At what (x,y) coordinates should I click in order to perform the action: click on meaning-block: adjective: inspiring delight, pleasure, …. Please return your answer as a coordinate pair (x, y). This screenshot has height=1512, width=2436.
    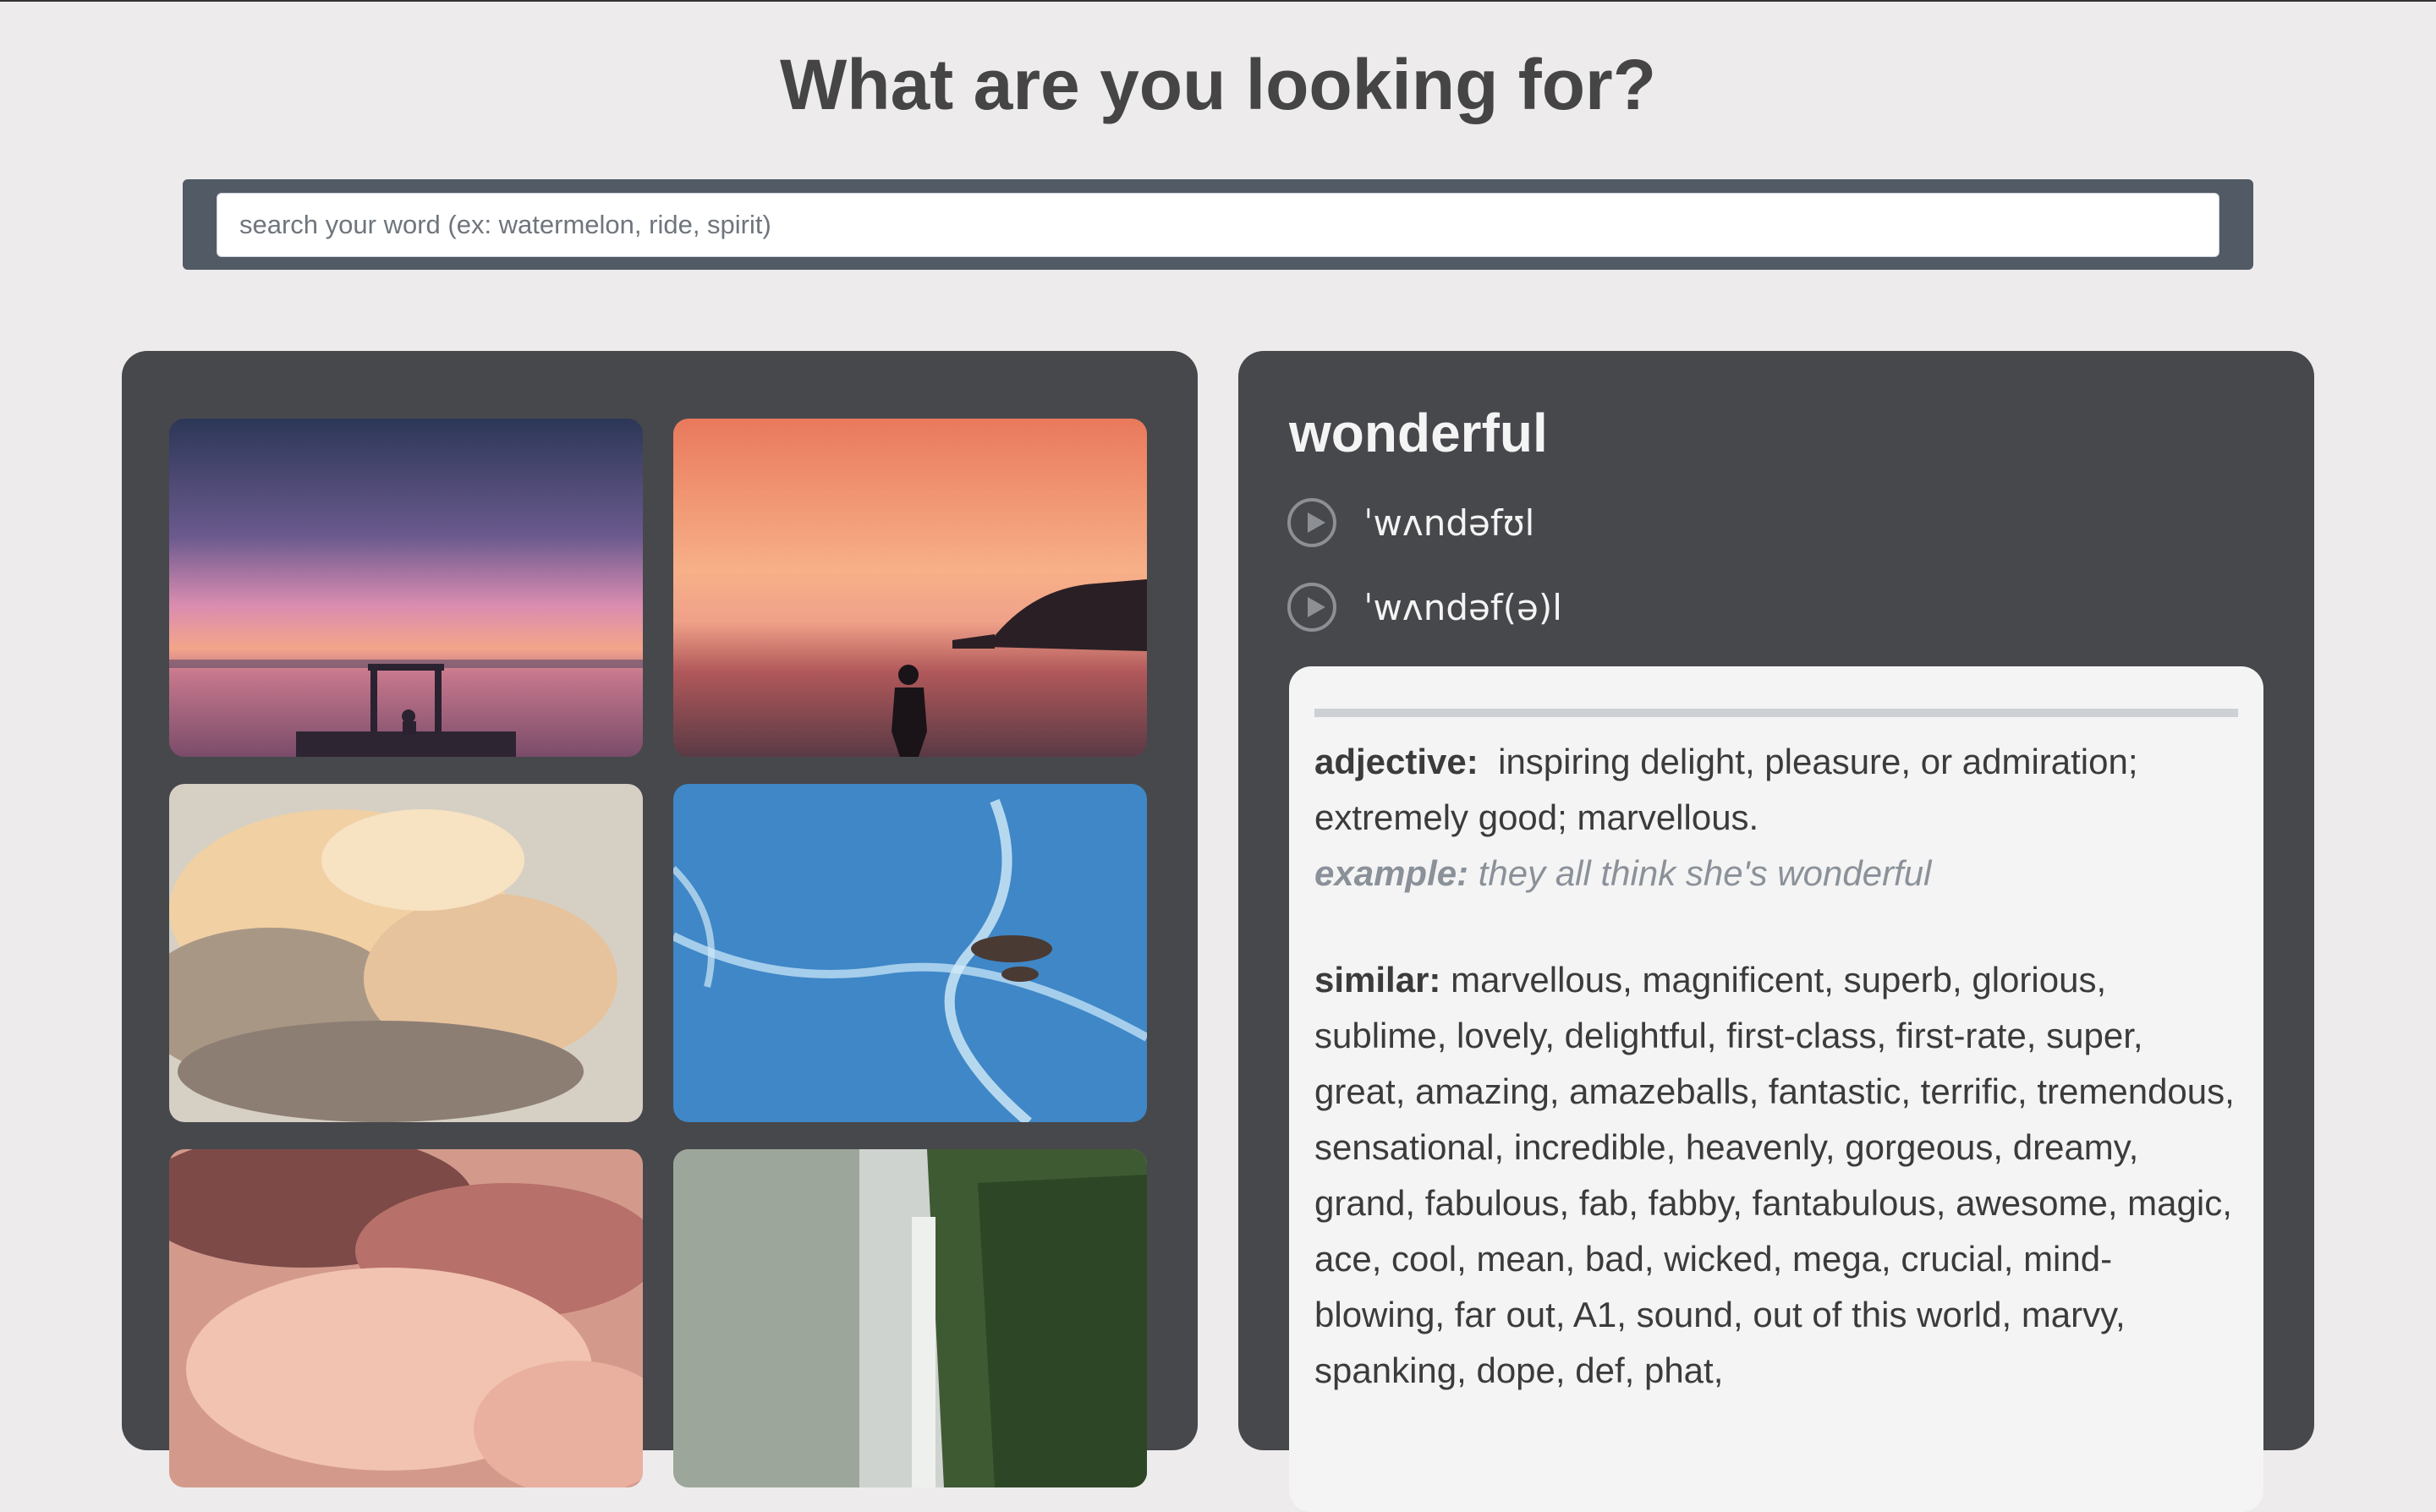
    Looking at the image, I should click on (1775, 817).